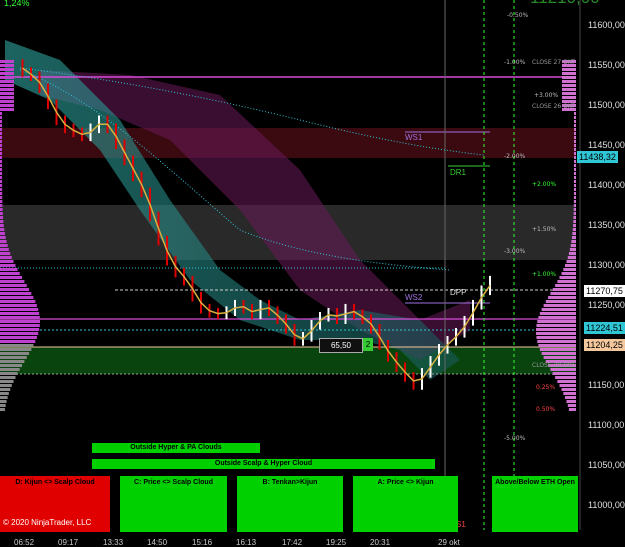  Describe the element at coordinates (544, 274) in the screenshot. I see `percent-level-label: +1.00%` at that location.